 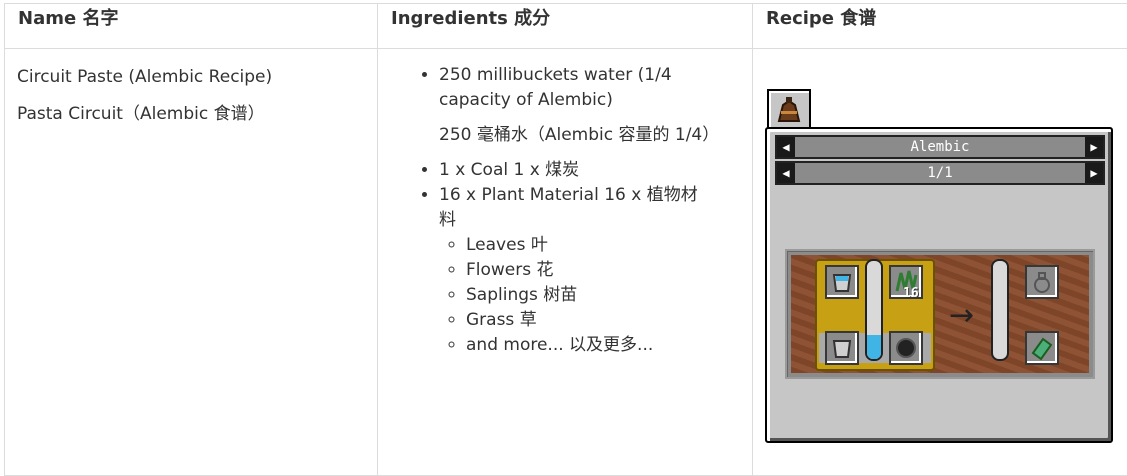 What do you see at coordinates (1094, 147) in the screenshot?
I see `next-machine-button: ▶` at bounding box center [1094, 147].